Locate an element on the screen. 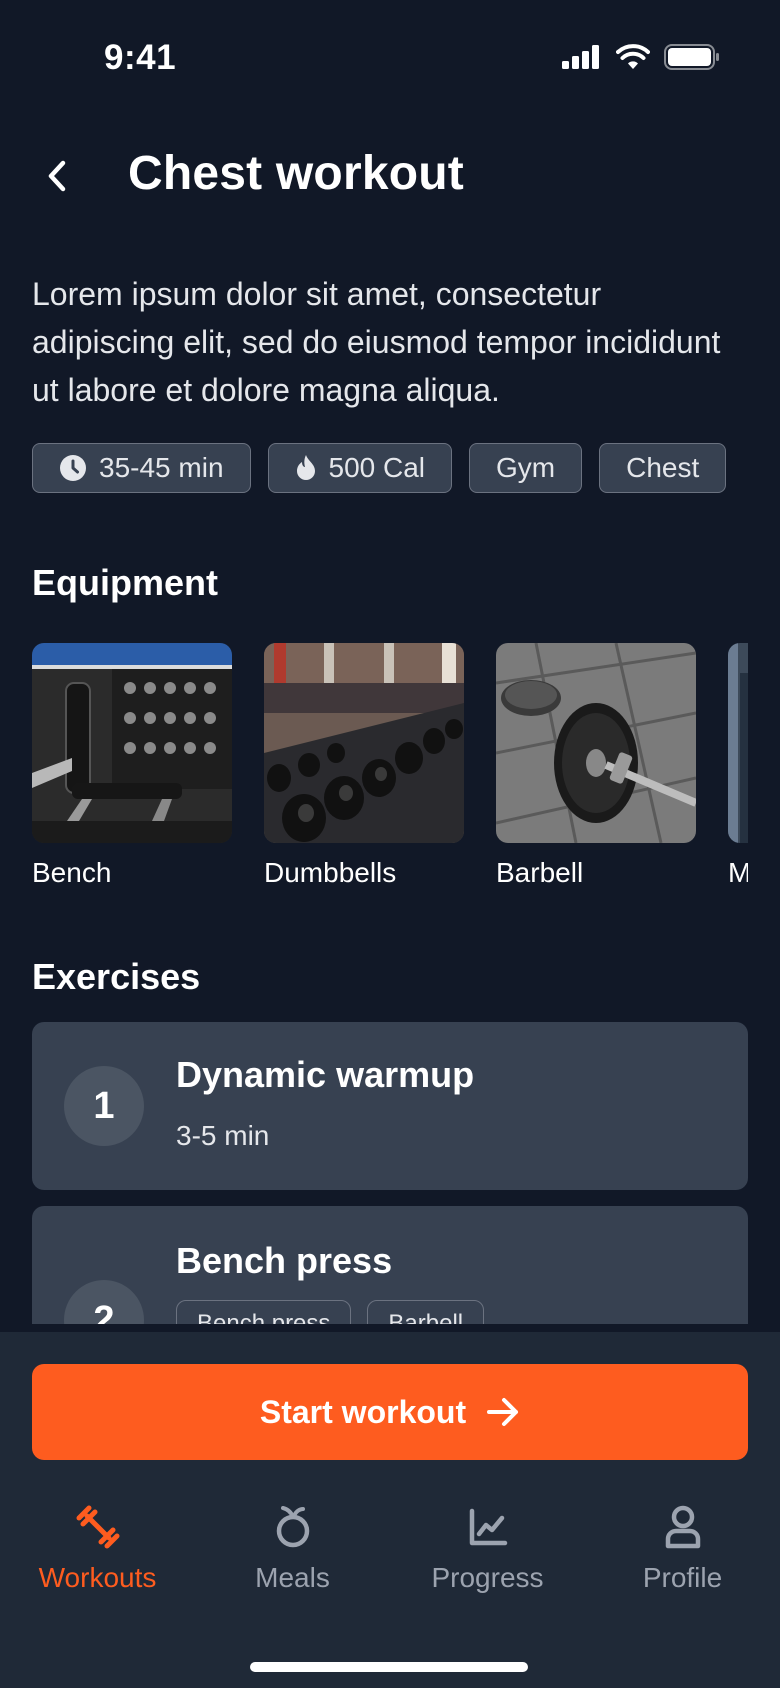  chart-icon is located at coordinates (488, 1527).